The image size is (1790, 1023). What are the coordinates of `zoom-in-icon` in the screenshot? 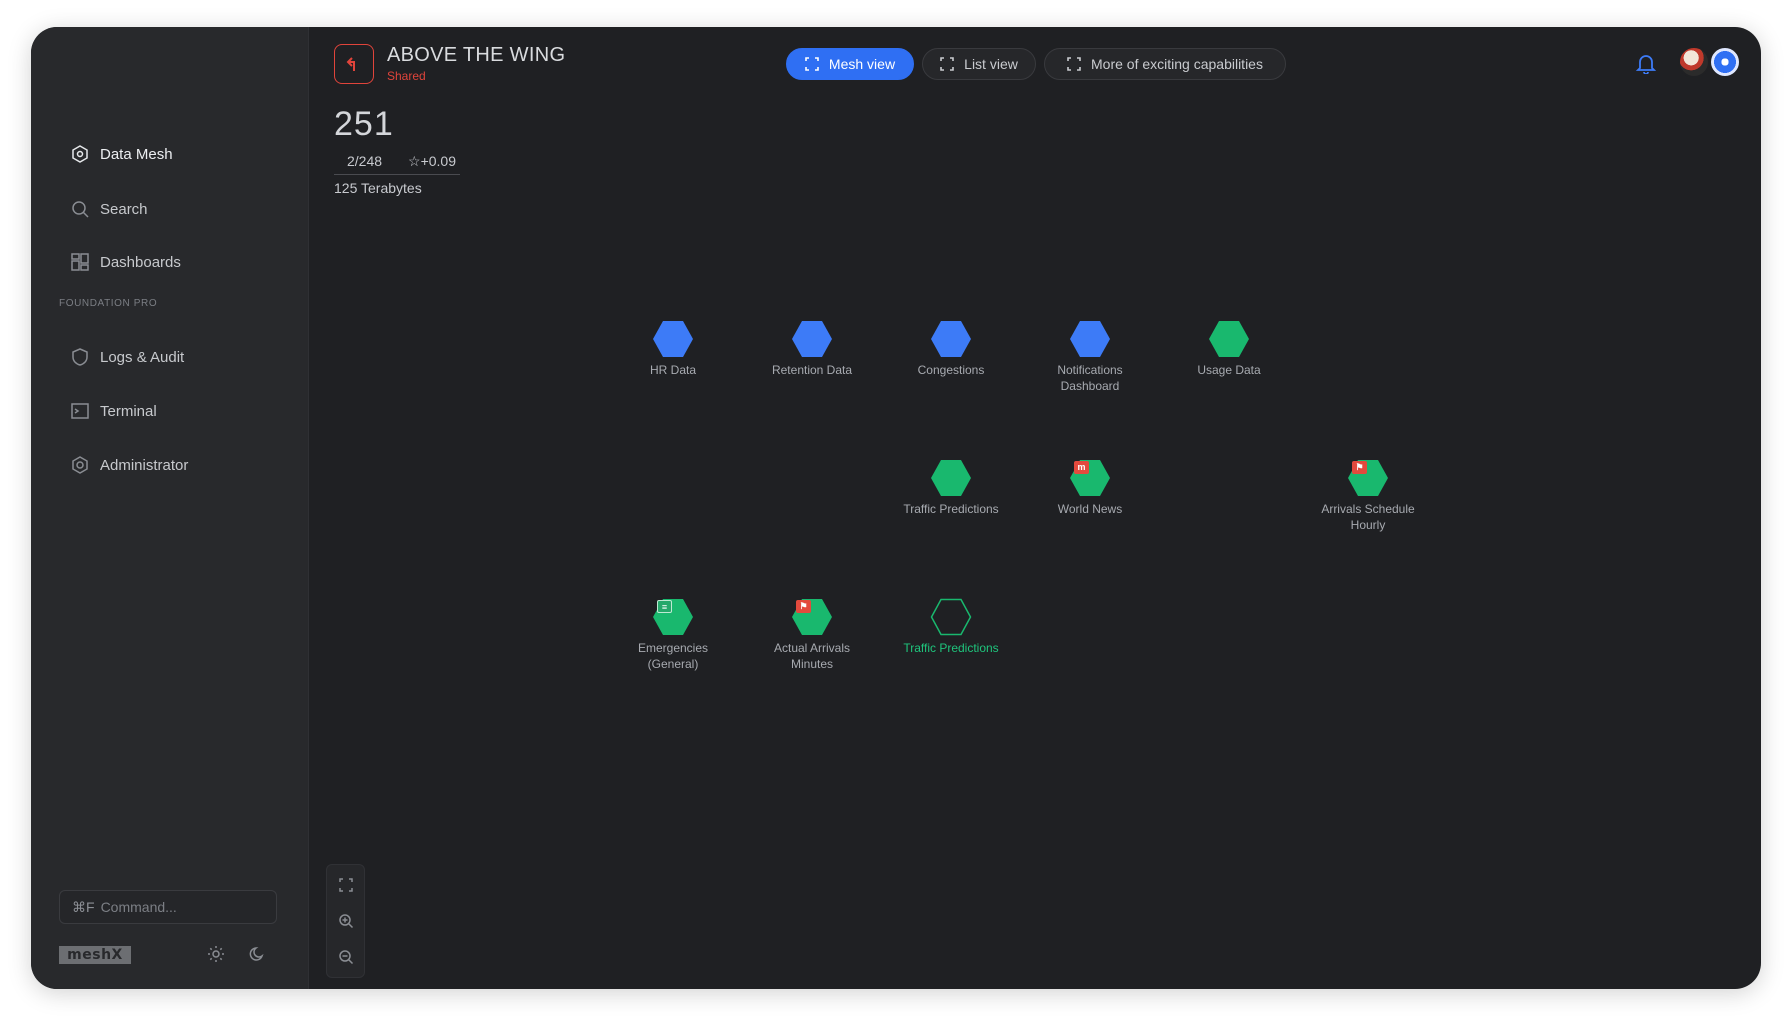 It's located at (346, 921).